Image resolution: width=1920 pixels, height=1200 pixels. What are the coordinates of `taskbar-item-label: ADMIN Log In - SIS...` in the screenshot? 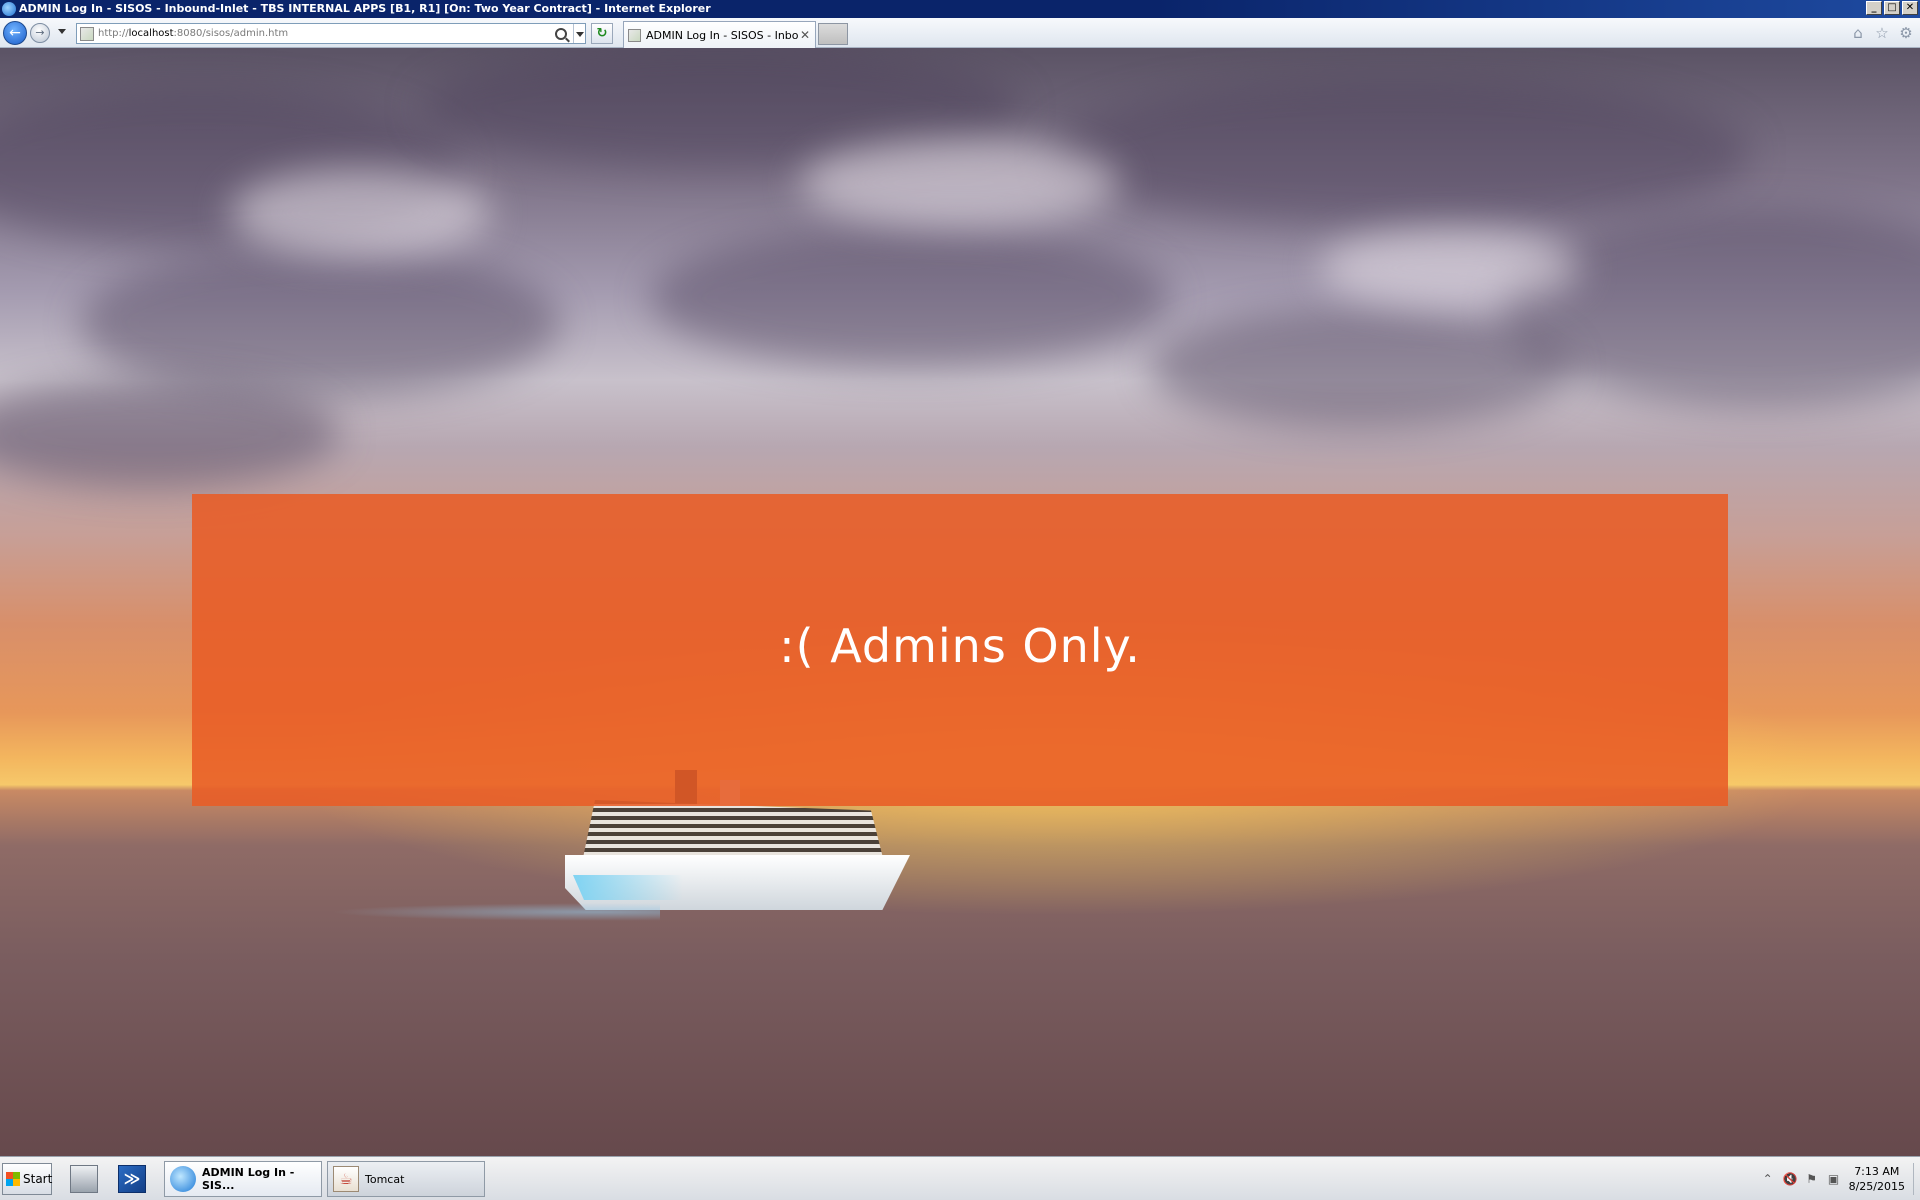 It's located at (248, 1179).